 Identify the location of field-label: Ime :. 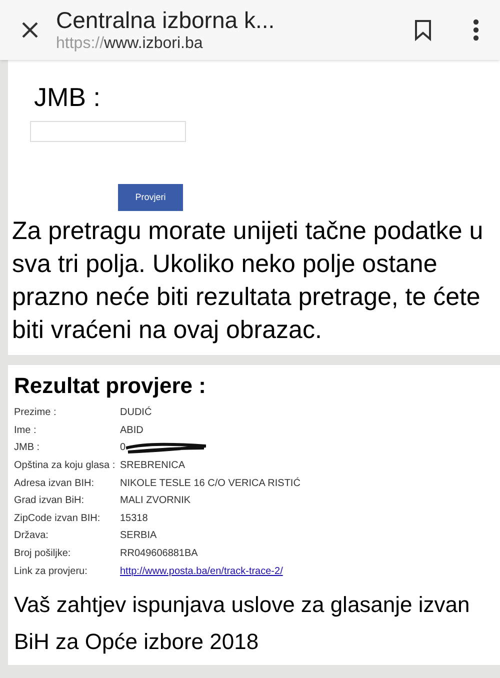
(26, 431).